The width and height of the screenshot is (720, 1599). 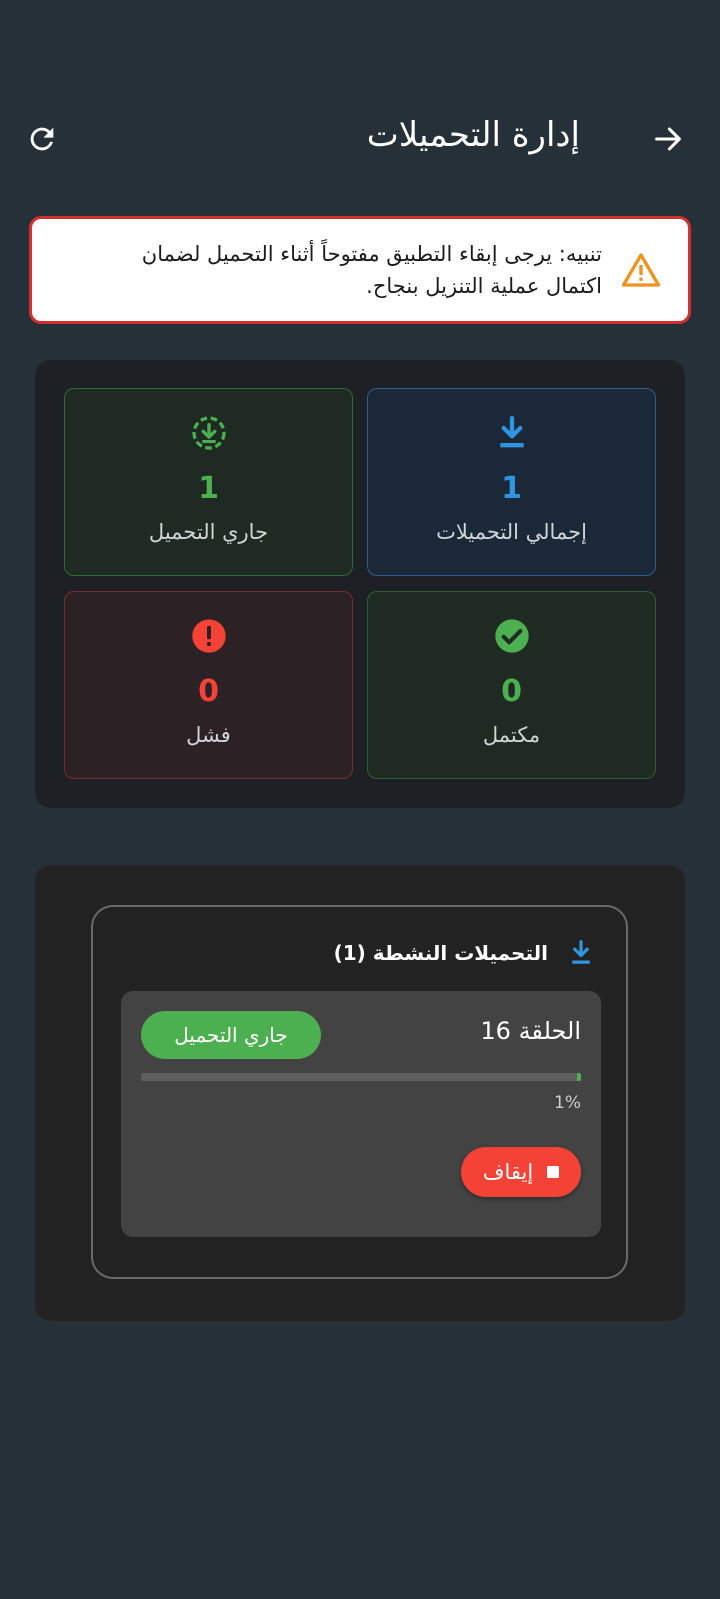 I want to click on stat-completed-downloads: 0 مكتمل, so click(x=511, y=685).